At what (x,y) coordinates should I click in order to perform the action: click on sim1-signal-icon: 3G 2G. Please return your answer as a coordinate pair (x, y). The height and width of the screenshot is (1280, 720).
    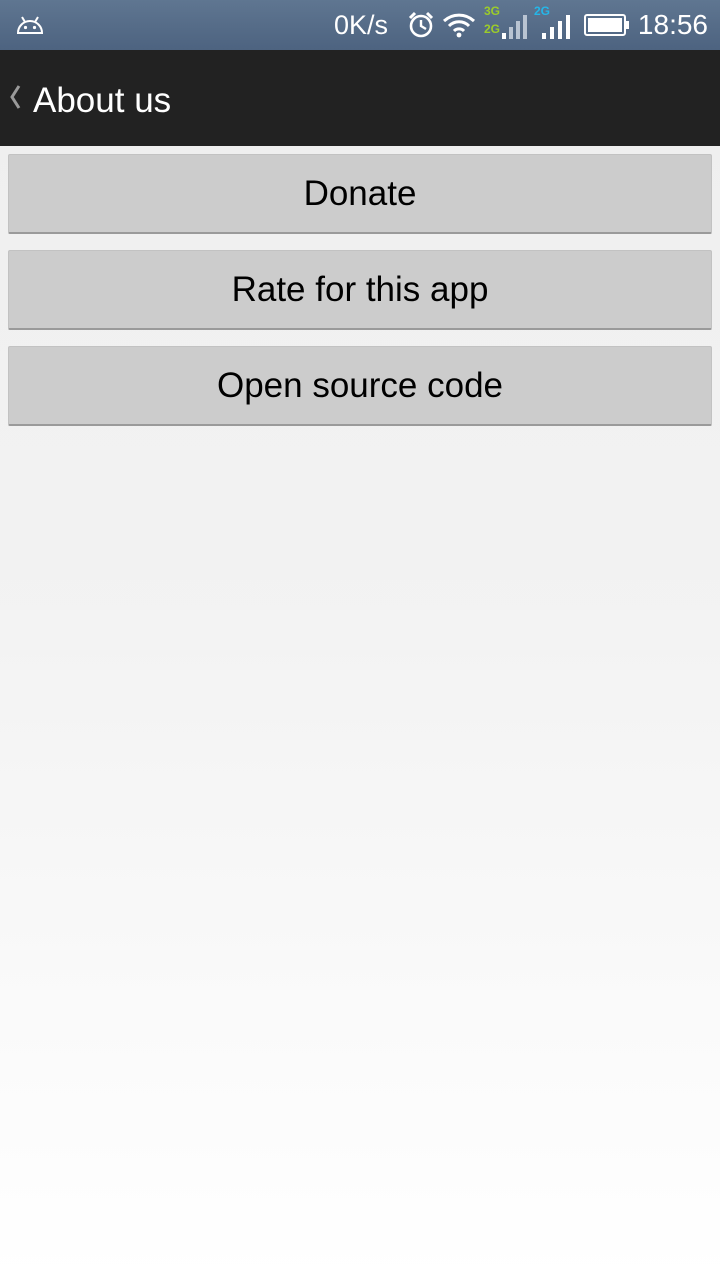
    Looking at the image, I should click on (506, 24).